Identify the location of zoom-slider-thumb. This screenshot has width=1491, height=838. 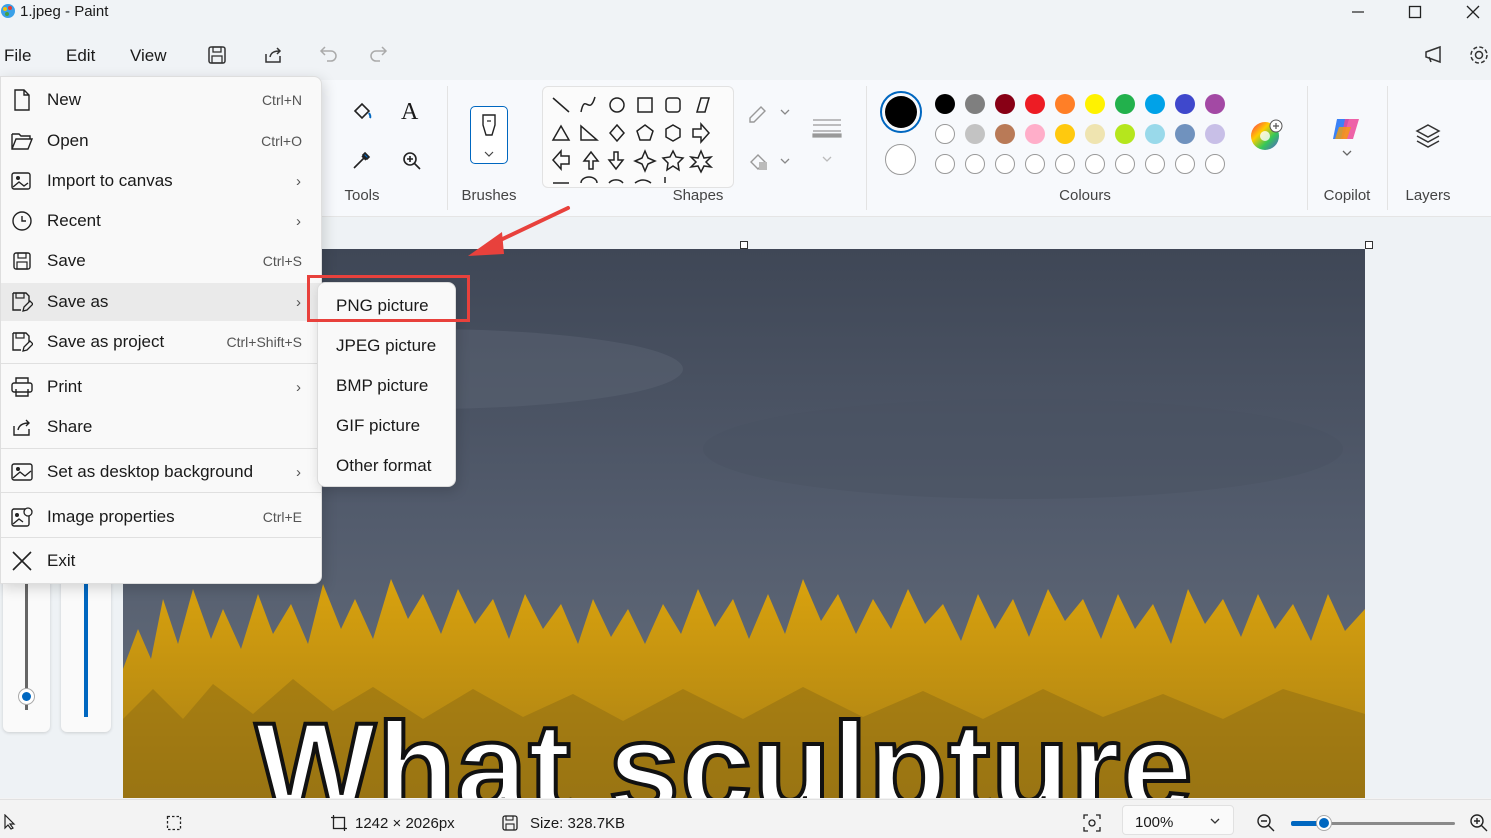
(1324, 823).